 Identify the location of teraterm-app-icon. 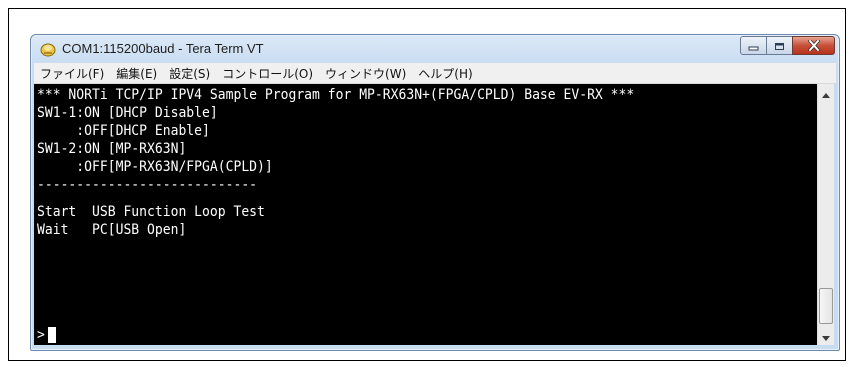
(48, 49).